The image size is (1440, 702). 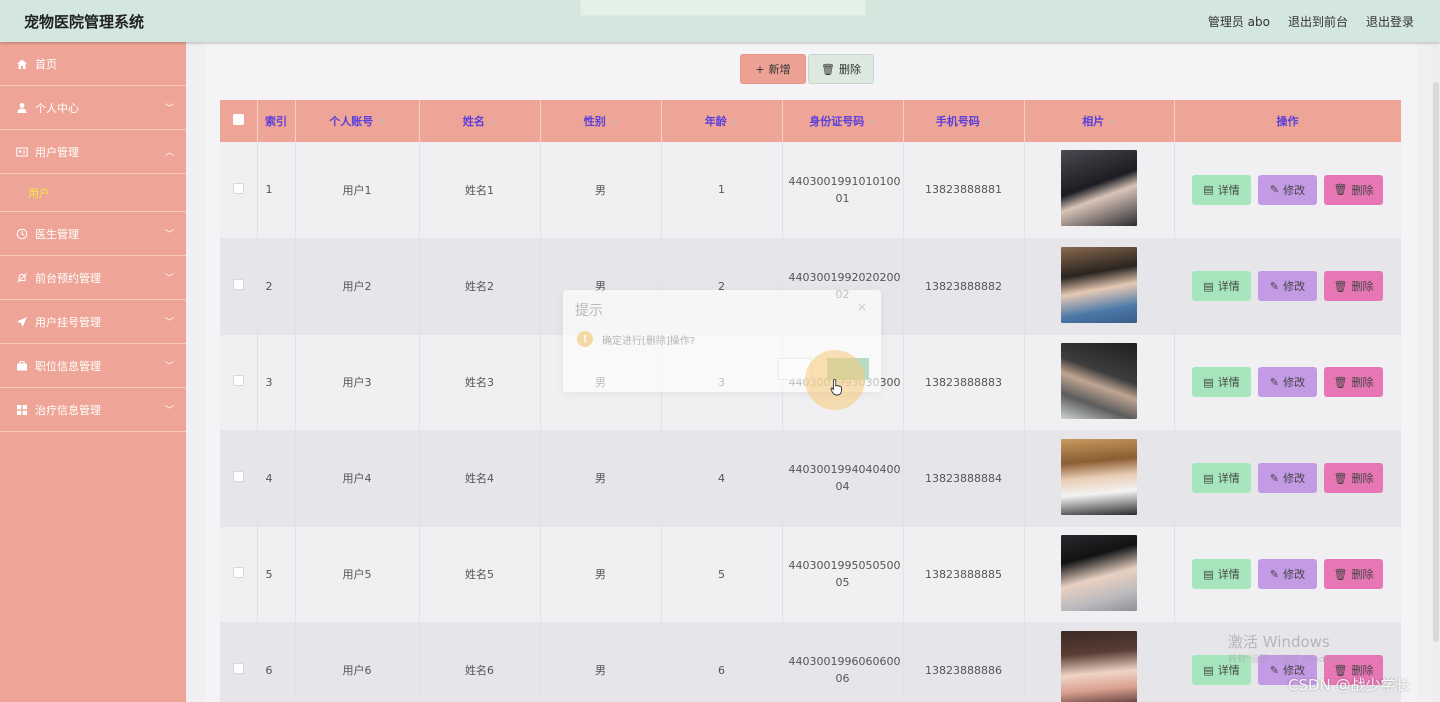 I want to click on sidebar-item-label: 首页, so click(x=46, y=64).